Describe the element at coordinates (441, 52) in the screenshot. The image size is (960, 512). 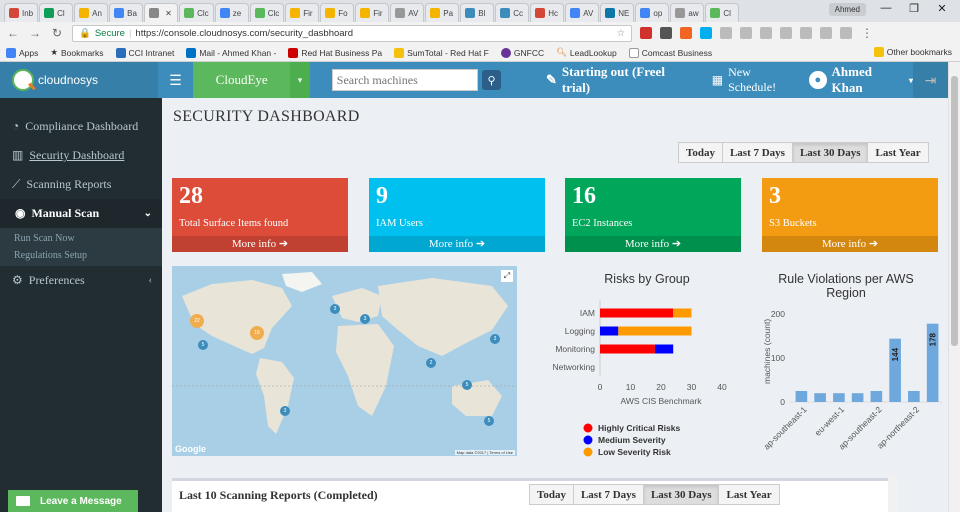
I see `bookmark-sumtotal: SumTotal - Red Hat F` at that location.